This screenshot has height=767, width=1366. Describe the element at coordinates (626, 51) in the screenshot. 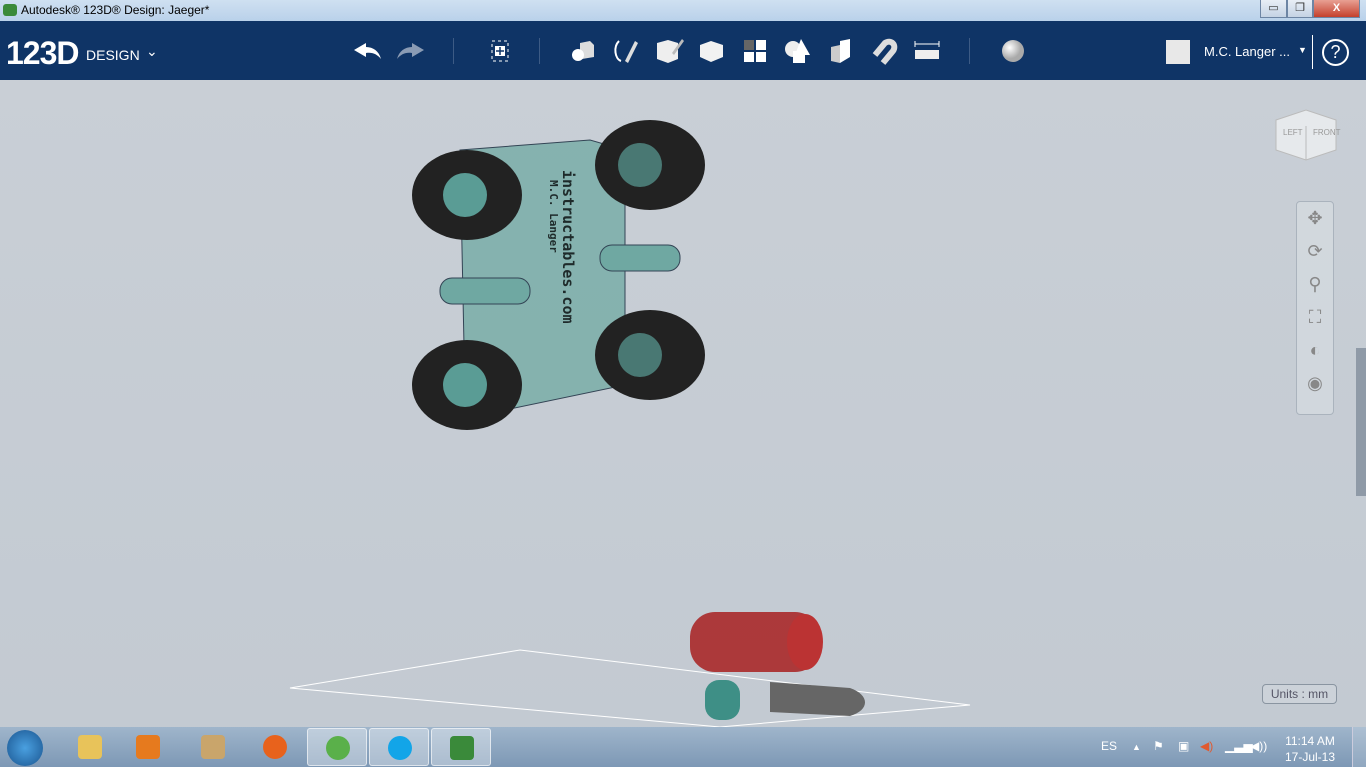

I see `sketch-icon` at that location.